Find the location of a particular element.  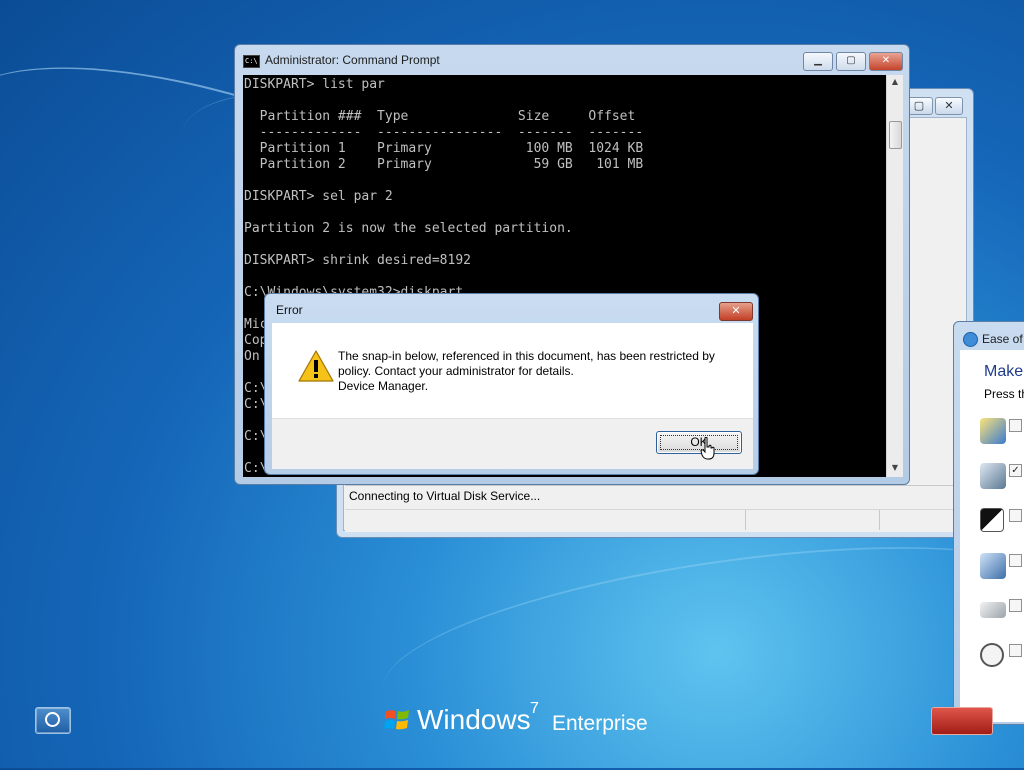

error-dialog-title: Error is located at coordinates (289, 310).